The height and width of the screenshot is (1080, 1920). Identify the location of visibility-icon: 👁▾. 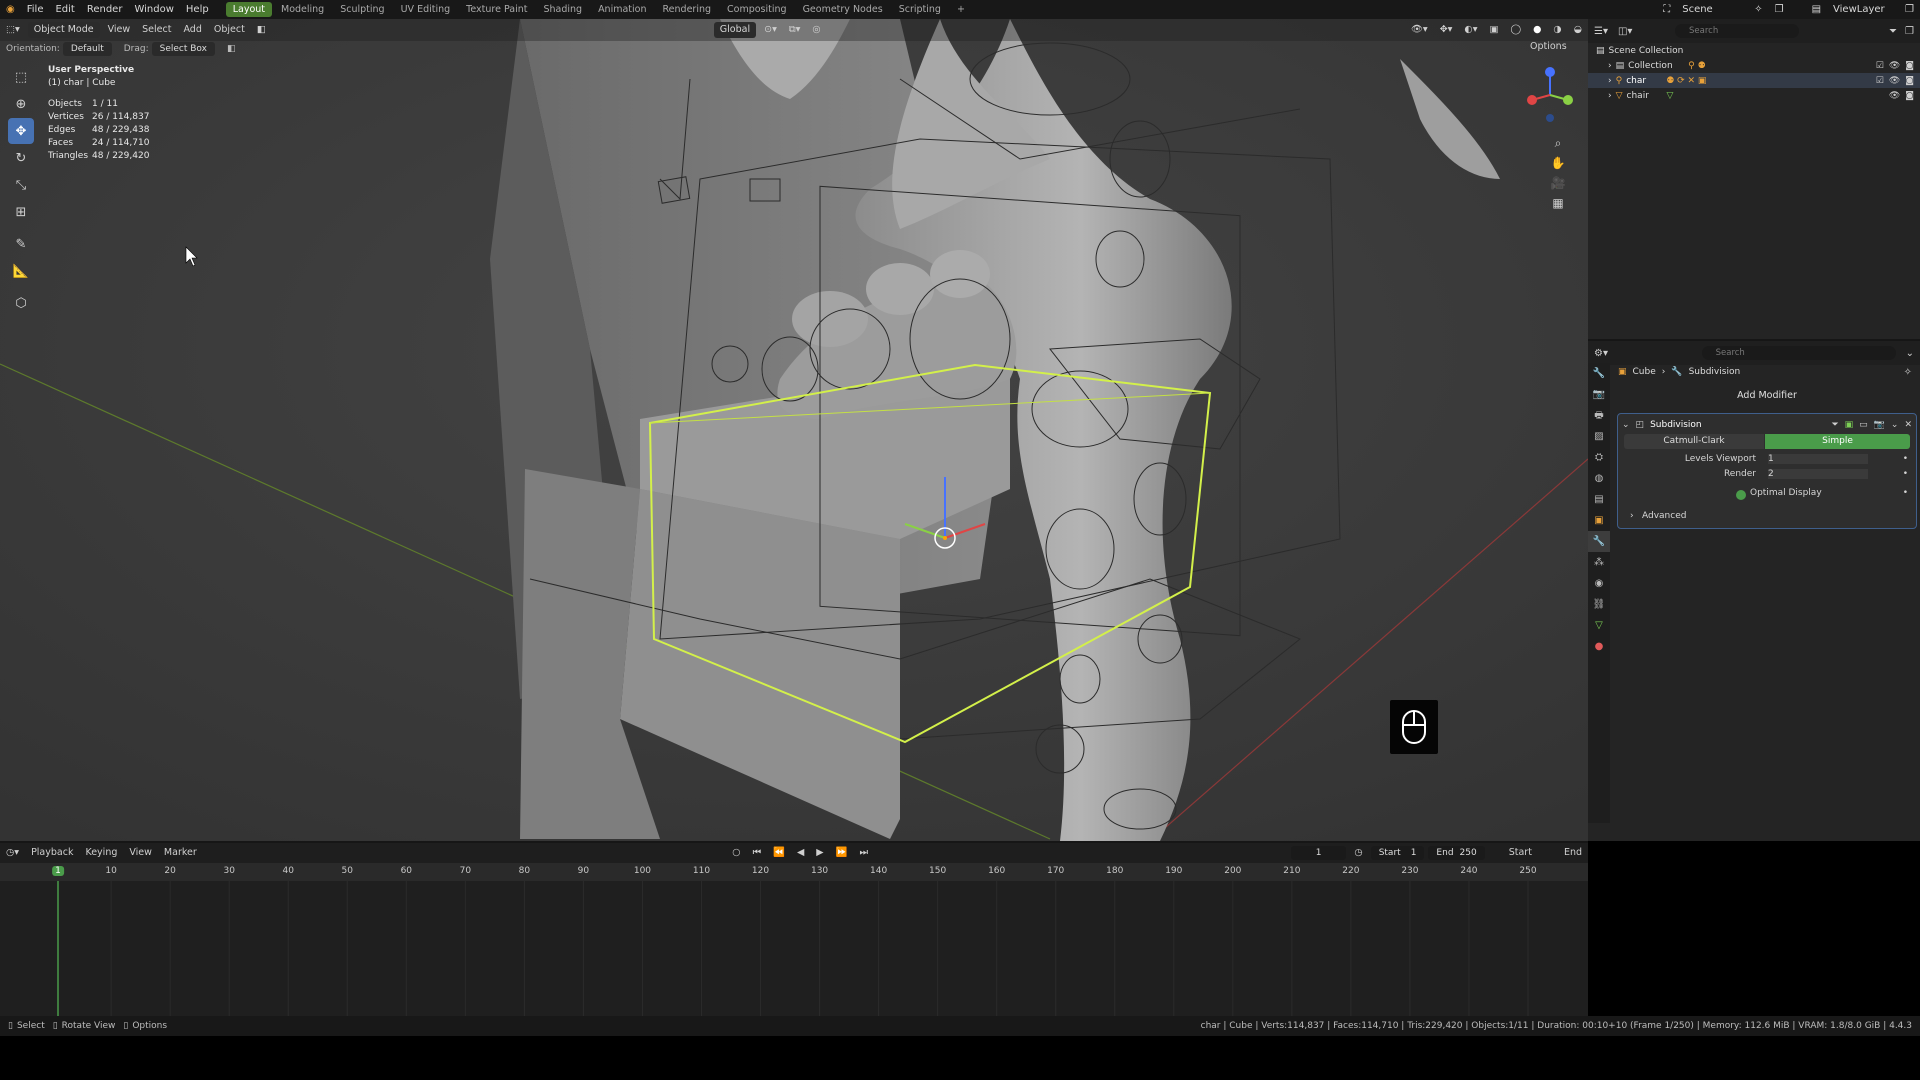
(1419, 30).